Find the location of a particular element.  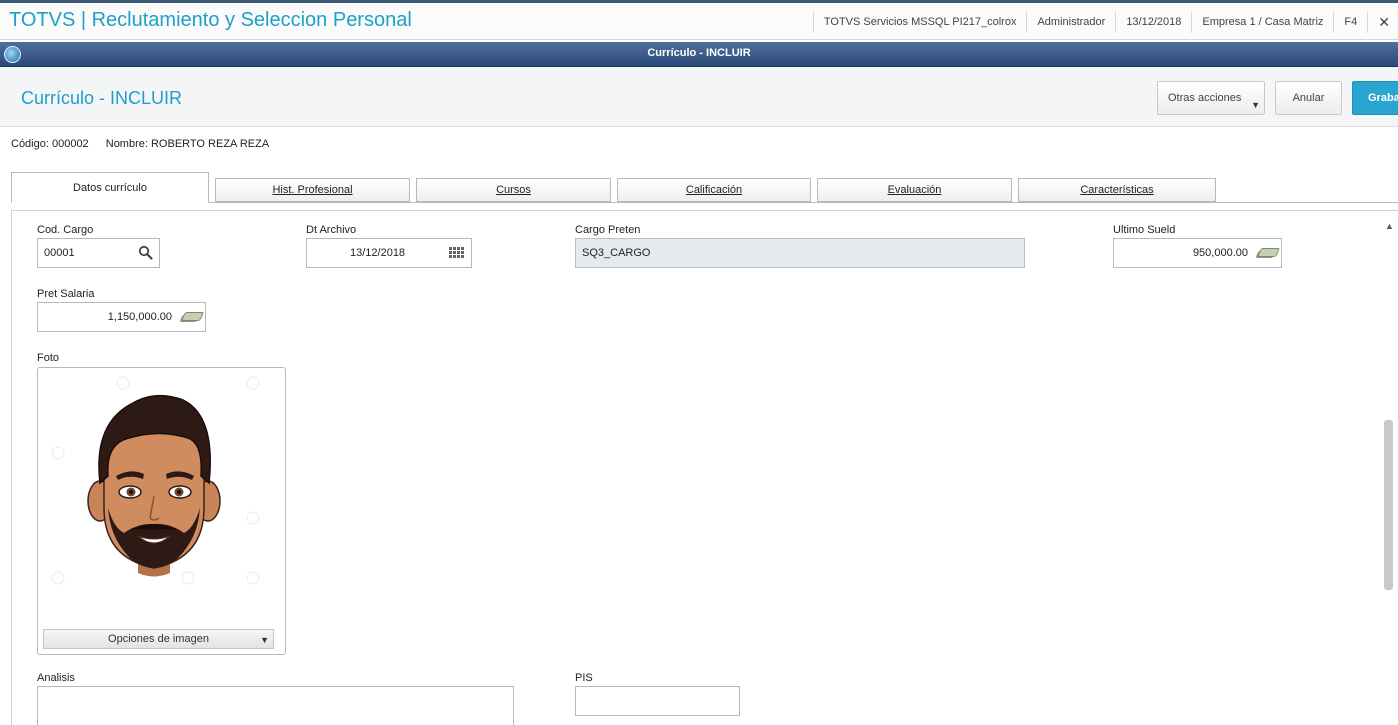

tab-label: Cursos is located at coordinates (513, 190).